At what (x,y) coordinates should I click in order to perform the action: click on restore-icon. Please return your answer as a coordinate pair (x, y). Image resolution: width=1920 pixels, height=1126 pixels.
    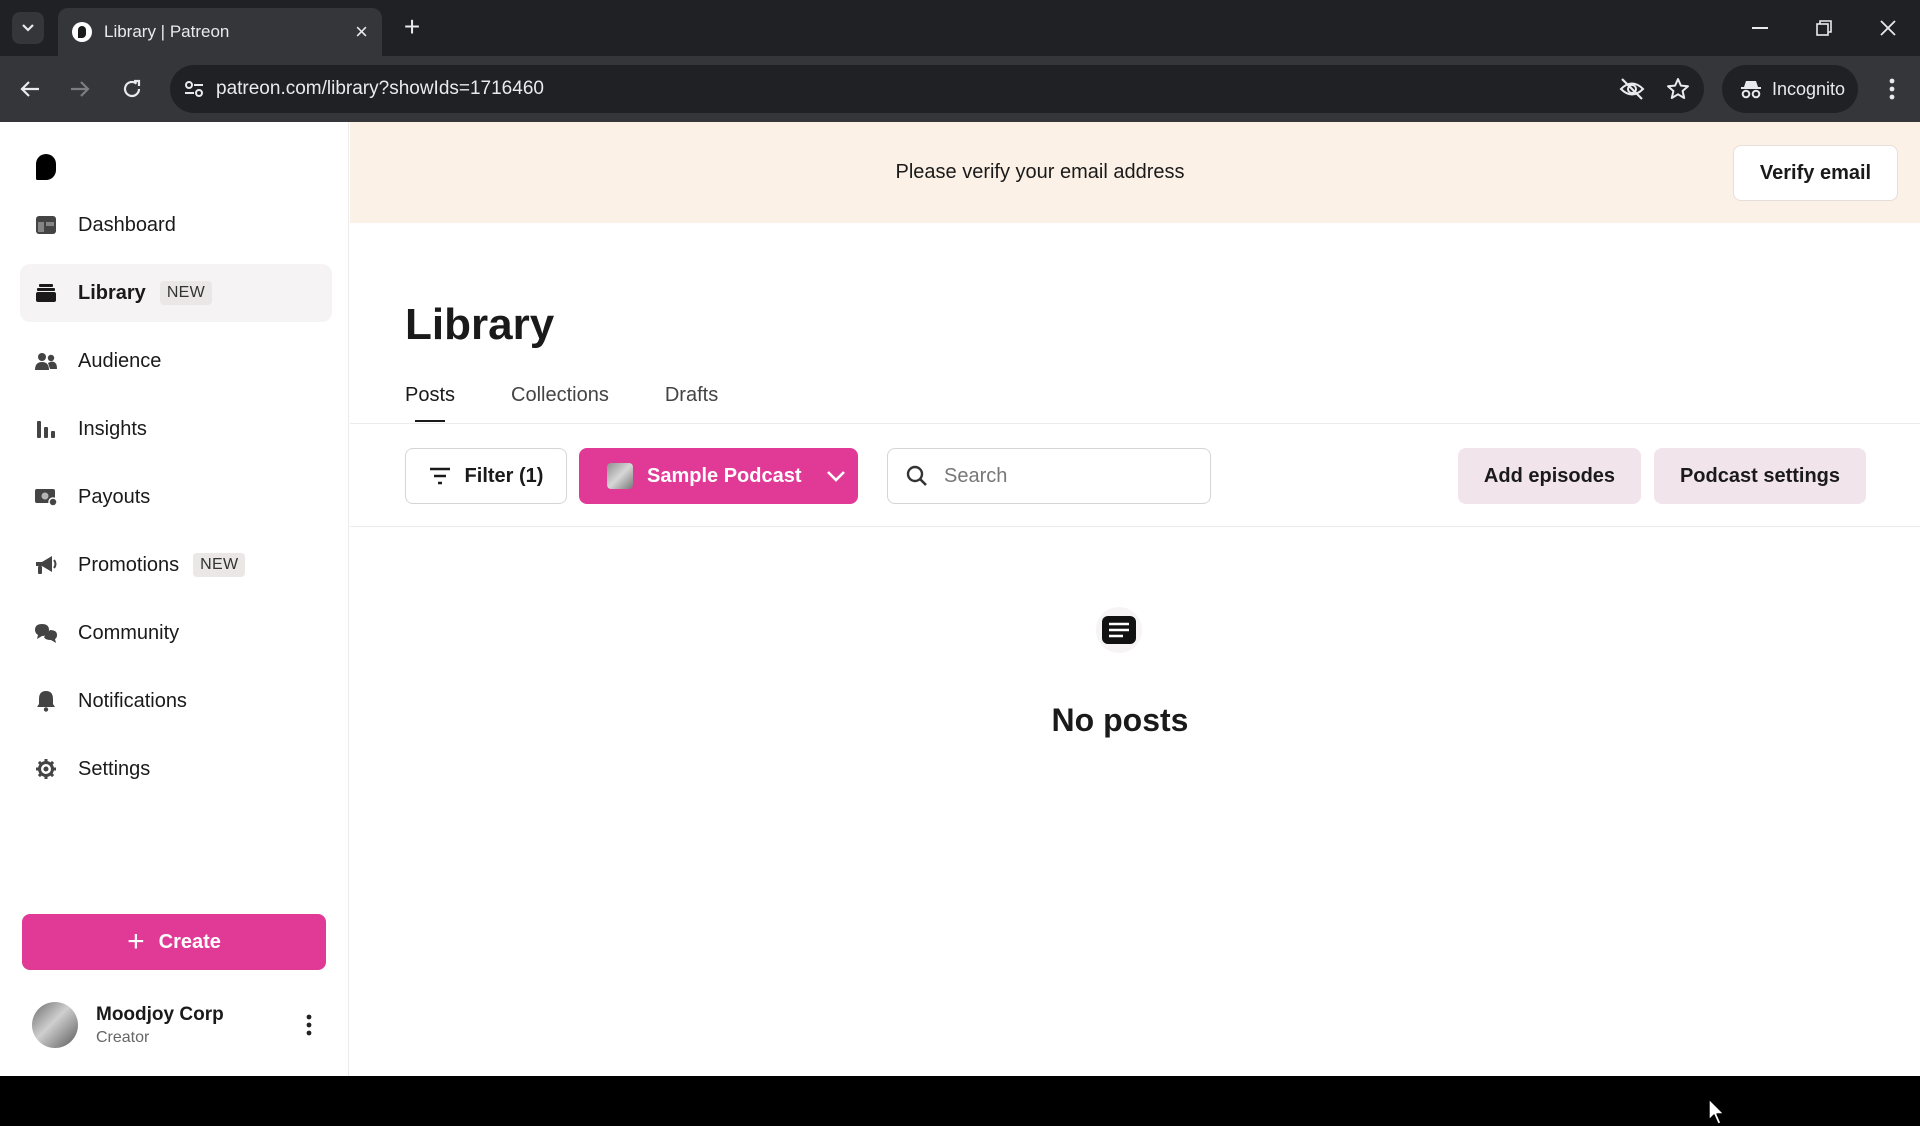
    Looking at the image, I should click on (1824, 28).